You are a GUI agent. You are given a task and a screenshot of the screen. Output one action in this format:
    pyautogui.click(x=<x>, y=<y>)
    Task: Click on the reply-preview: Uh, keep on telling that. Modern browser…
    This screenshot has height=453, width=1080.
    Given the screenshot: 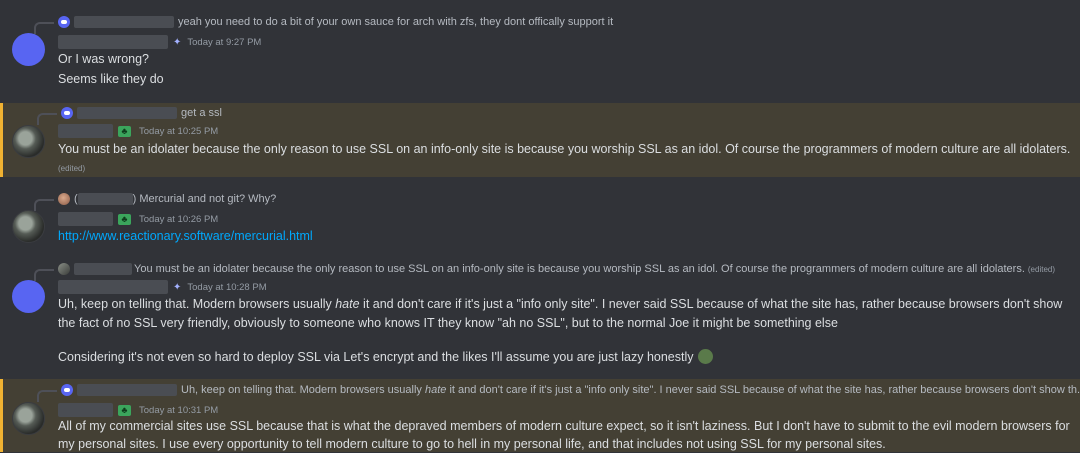 What is the action you would take?
    pyautogui.click(x=558, y=392)
    